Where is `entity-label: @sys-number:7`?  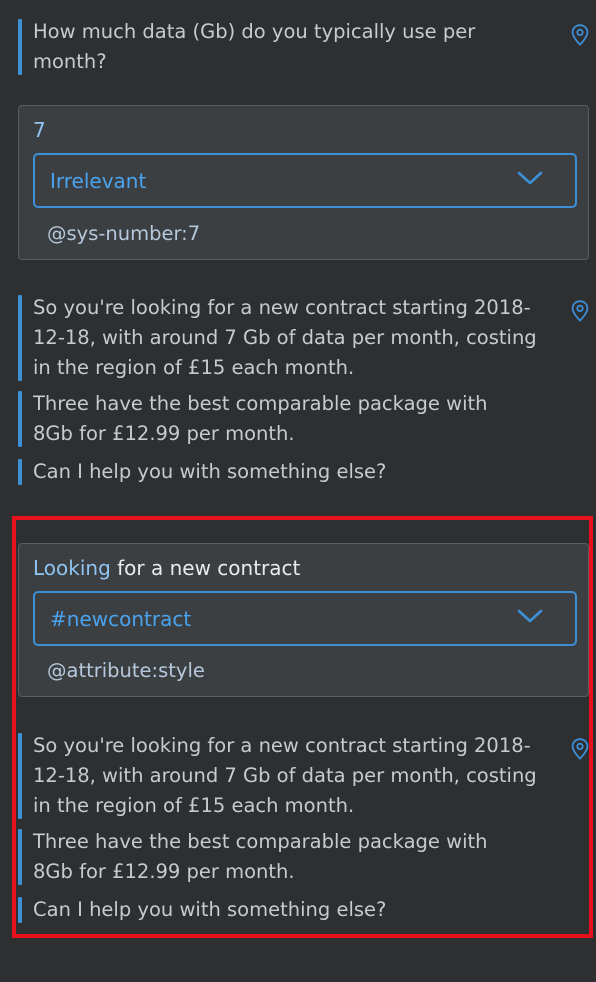
entity-label: @sys-number:7 is located at coordinates (123, 234).